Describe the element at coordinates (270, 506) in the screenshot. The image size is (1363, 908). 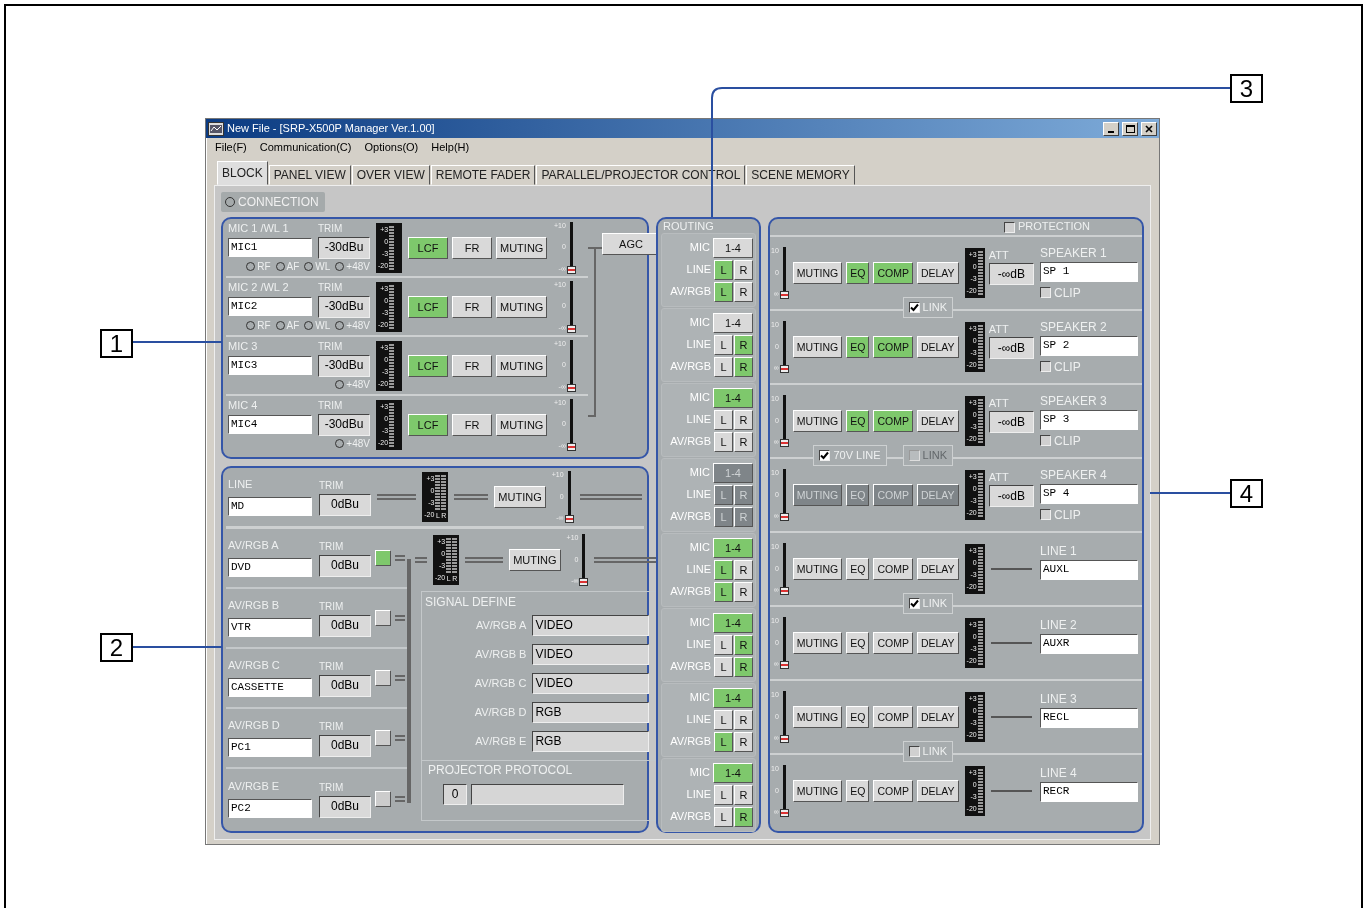
I see `channel-name-field: MD` at that location.